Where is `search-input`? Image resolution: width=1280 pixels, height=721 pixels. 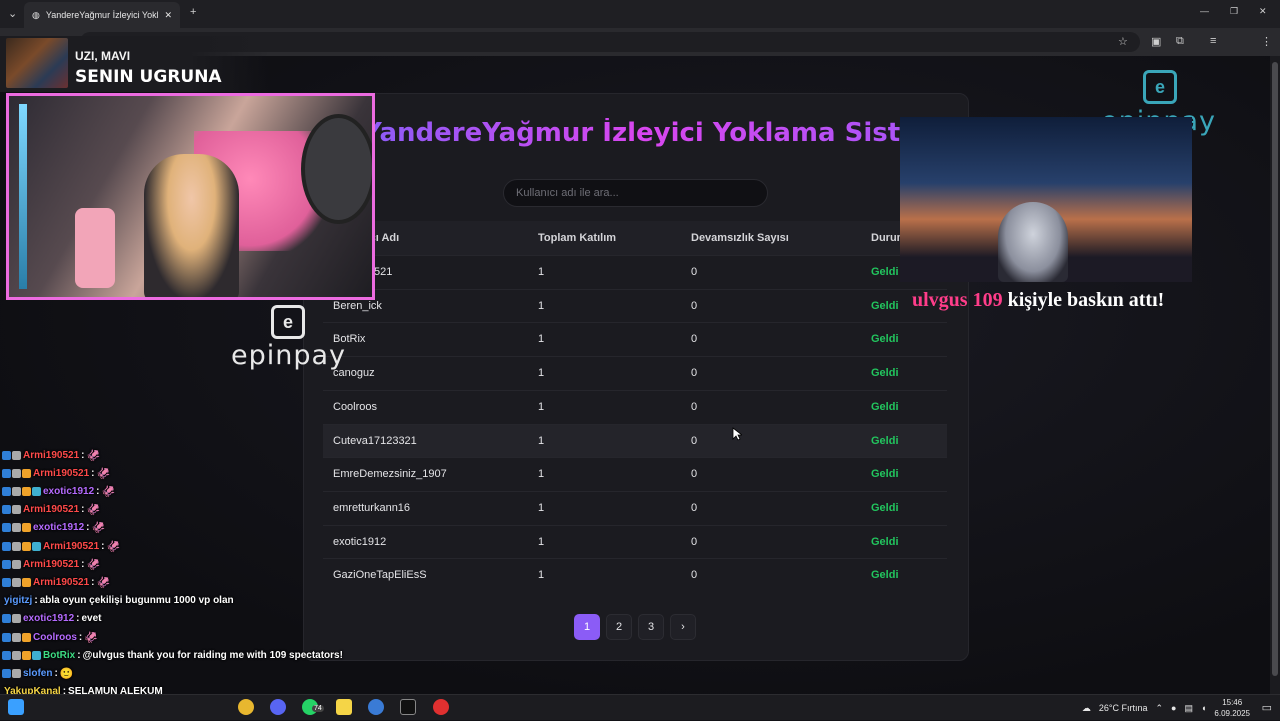
search-input is located at coordinates (635, 193).